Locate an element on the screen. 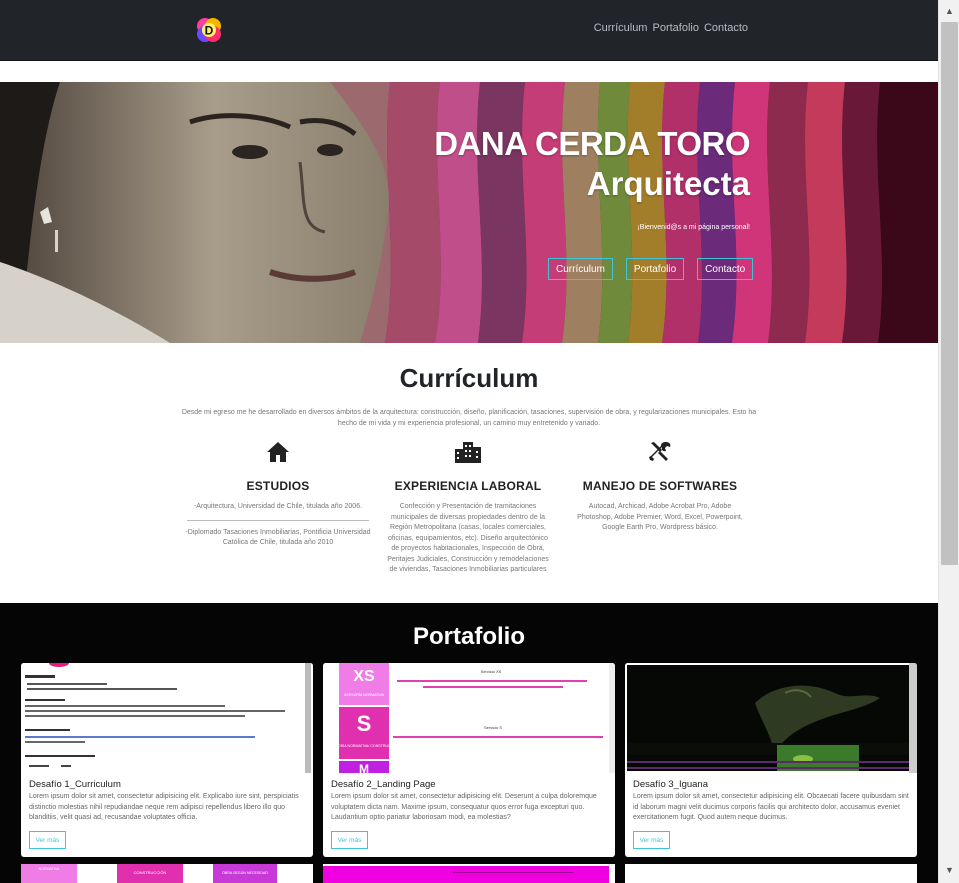  hero-role: Arquitecta is located at coordinates (668, 183).